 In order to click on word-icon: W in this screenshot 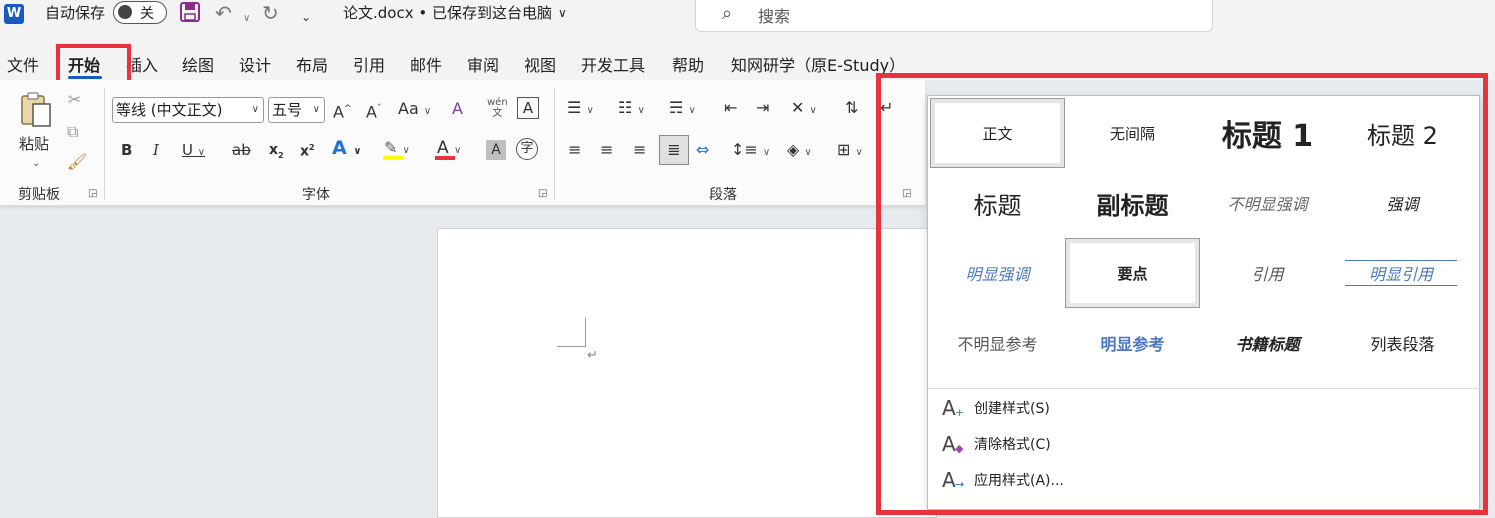, I will do `click(14, 14)`.